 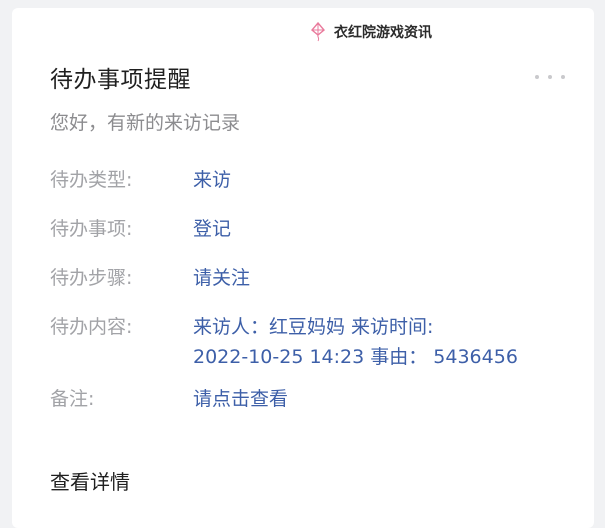 I want to click on field-label: 待办步骤:, so click(x=91, y=278).